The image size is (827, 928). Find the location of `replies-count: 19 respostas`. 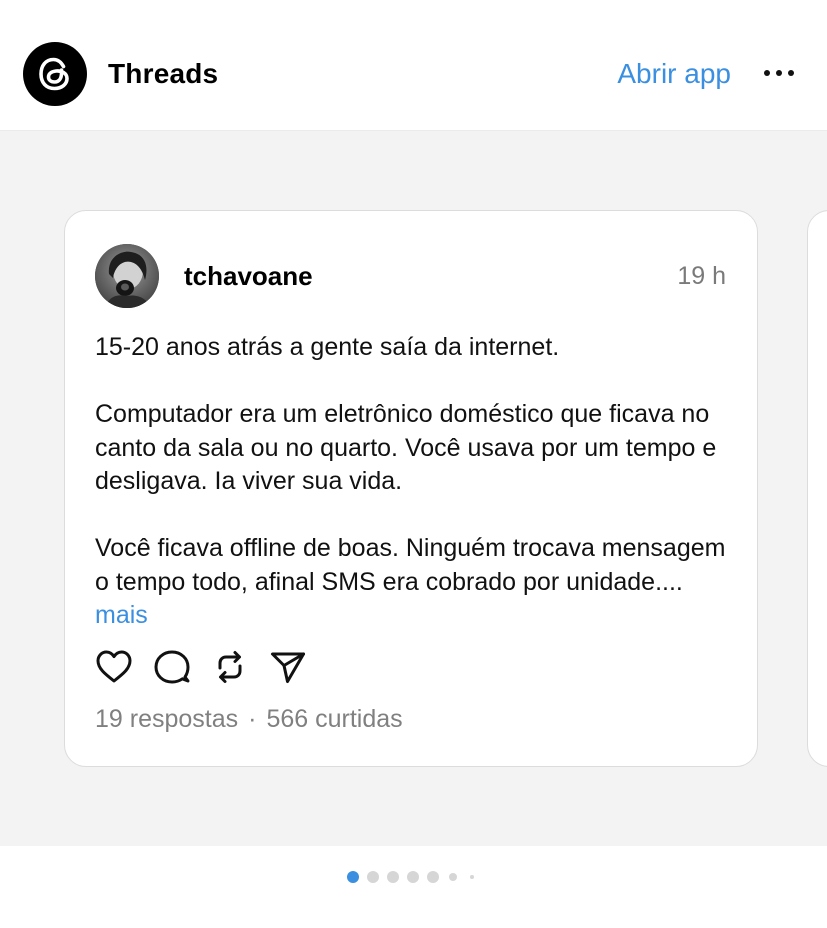

replies-count: 19 respostas is located at coordinates (166, 719).